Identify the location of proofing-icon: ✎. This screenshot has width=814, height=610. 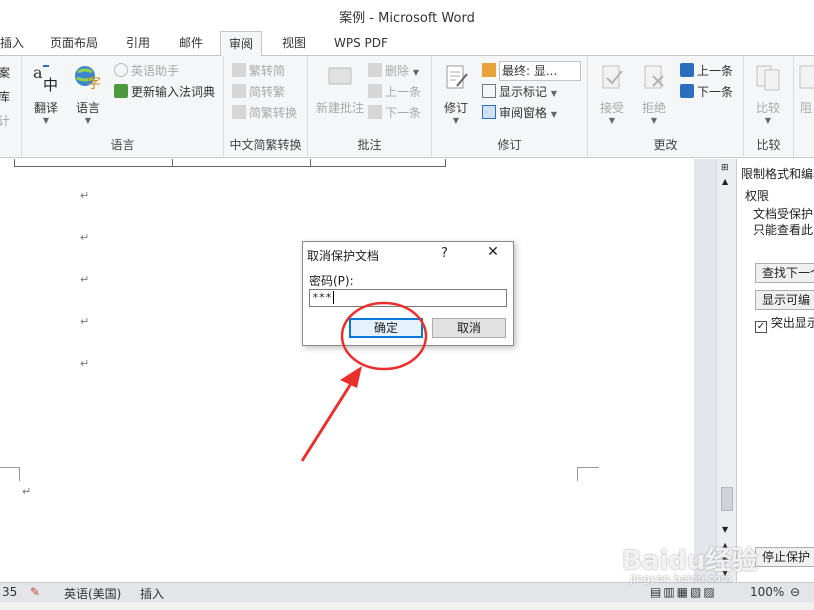
(35, 592).